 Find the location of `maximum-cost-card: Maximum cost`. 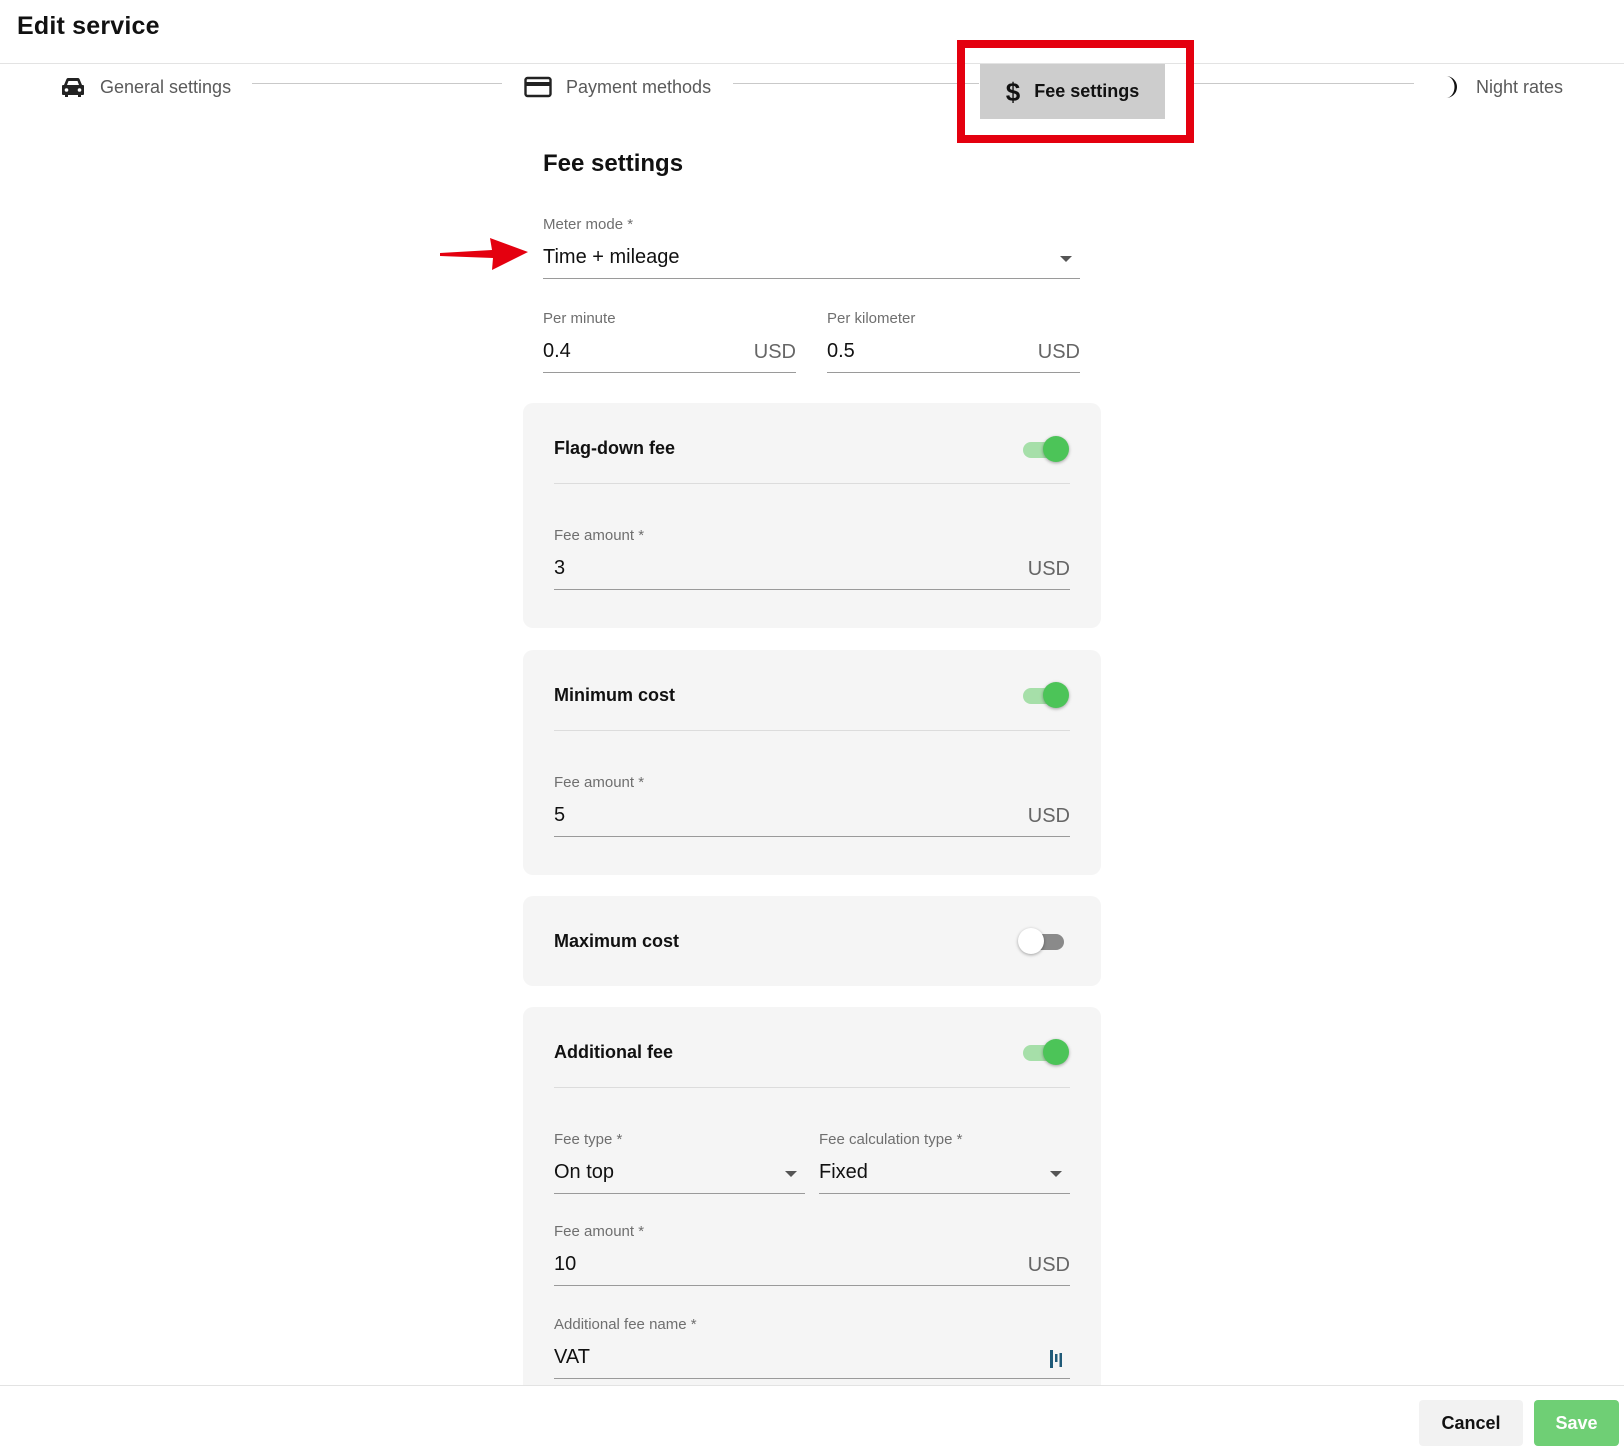

maximum-cost-card: Maximum cost is located at coordinates (812, 941).